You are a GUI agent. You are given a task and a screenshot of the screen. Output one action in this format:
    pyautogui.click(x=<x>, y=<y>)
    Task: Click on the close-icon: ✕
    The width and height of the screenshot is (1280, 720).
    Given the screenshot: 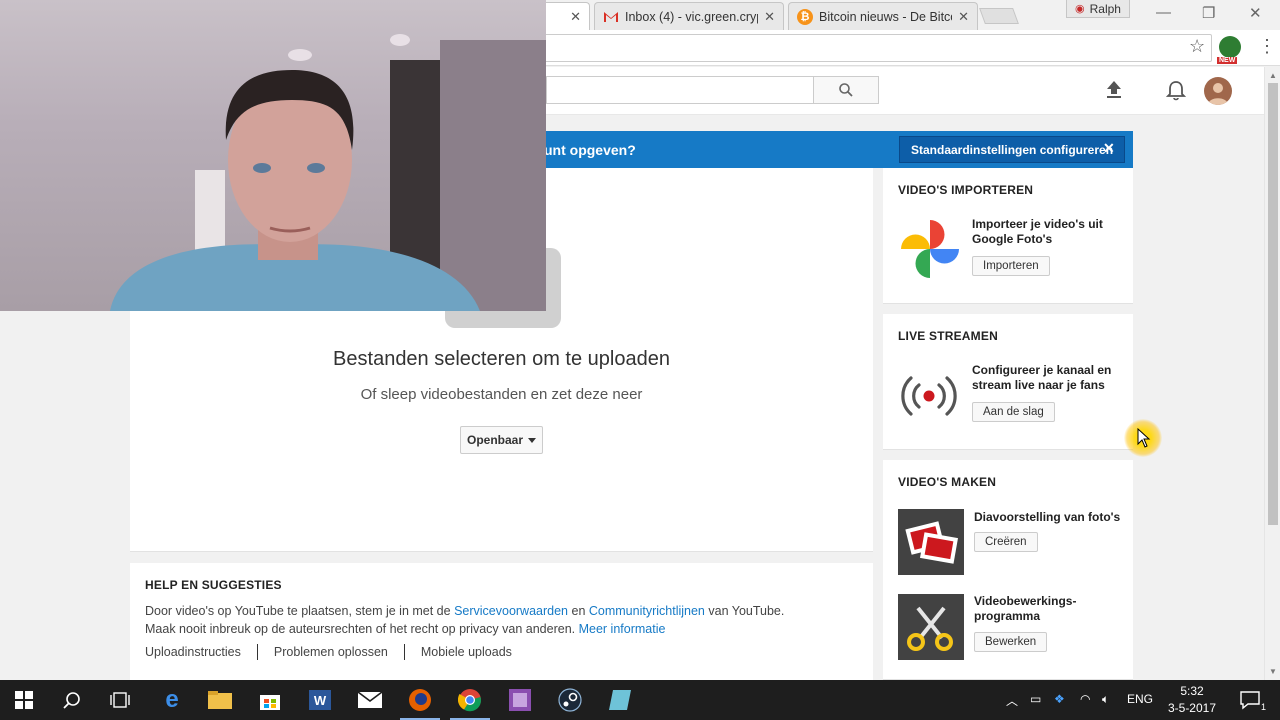 What is the action you would take?
    pyautogui.click(x=1109, y=148)
    